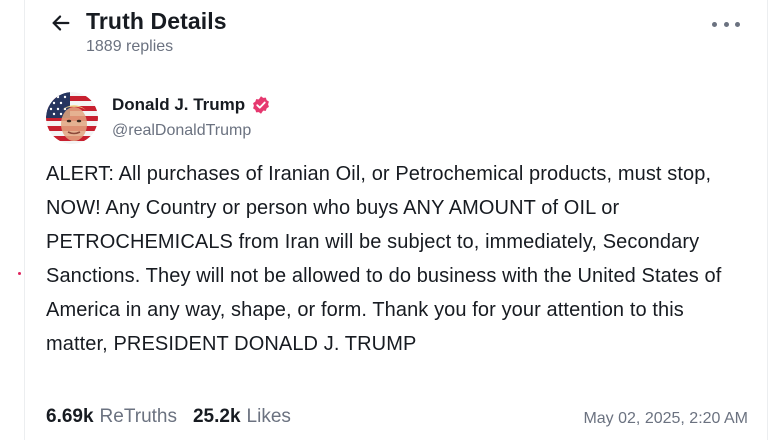  Describe the element at coordinates (261, 105) in the screenshot. I see `verified-badge-icon` at that location.